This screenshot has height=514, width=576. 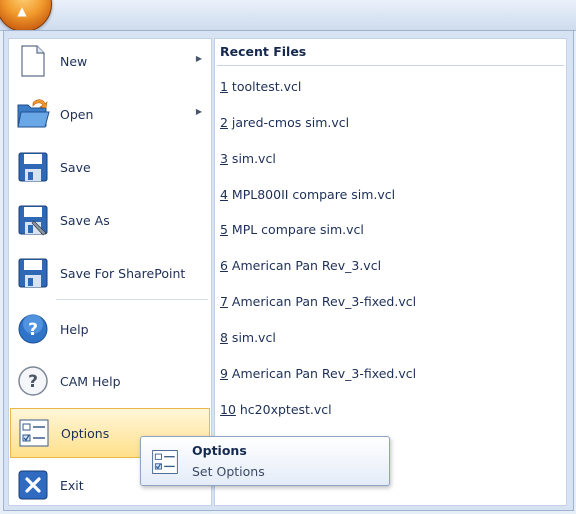 What do you see at coordinates (85, 220) in the screenshot?
I see `menu-item-label: Save As` at bounding box center [85, 220].